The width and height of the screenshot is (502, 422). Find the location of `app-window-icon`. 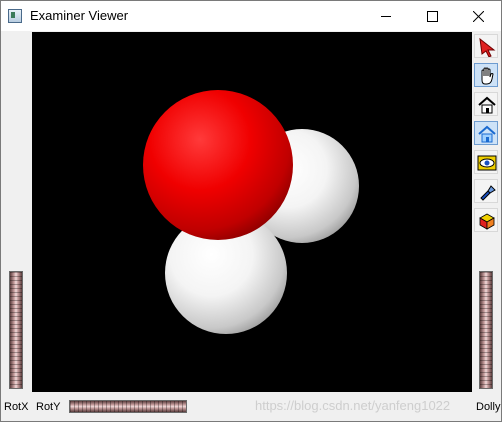

app-window-icon is located at coordinates (15, 16).